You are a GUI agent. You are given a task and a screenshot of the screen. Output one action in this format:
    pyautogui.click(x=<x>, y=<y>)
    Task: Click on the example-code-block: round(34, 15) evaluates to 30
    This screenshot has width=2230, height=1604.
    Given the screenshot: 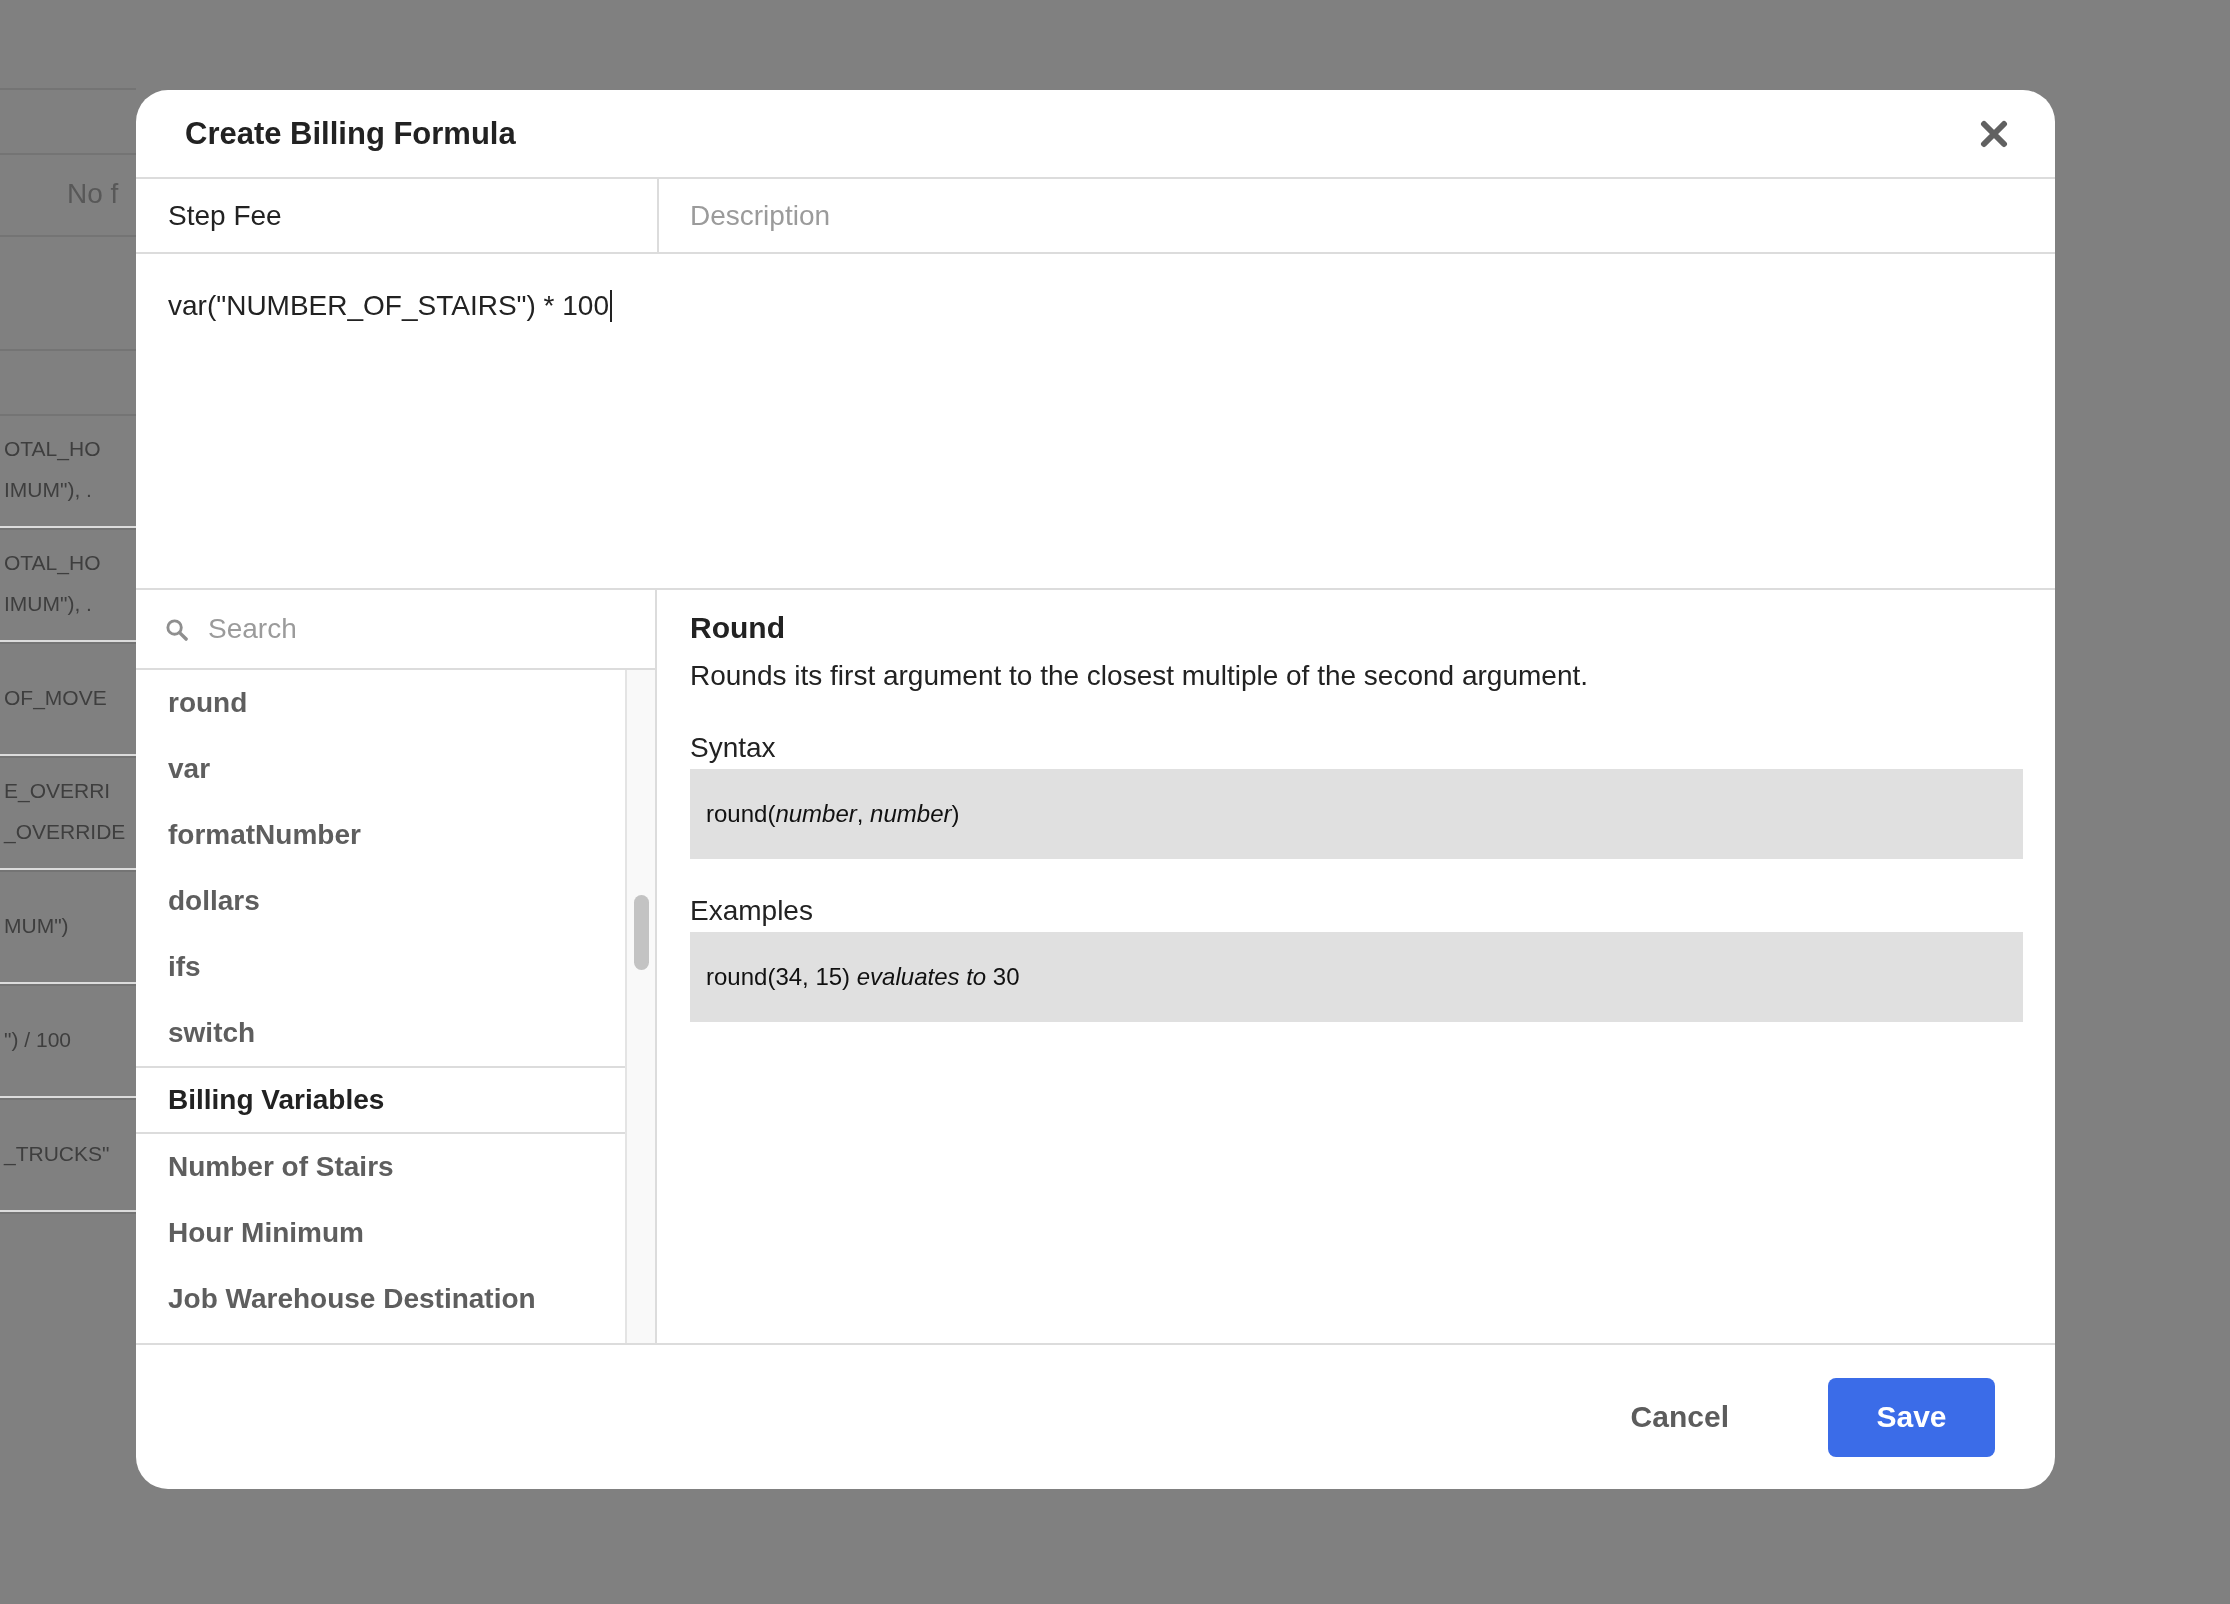 What is the action you would take?
    pyautogui.click(x=1356, y=977)
    